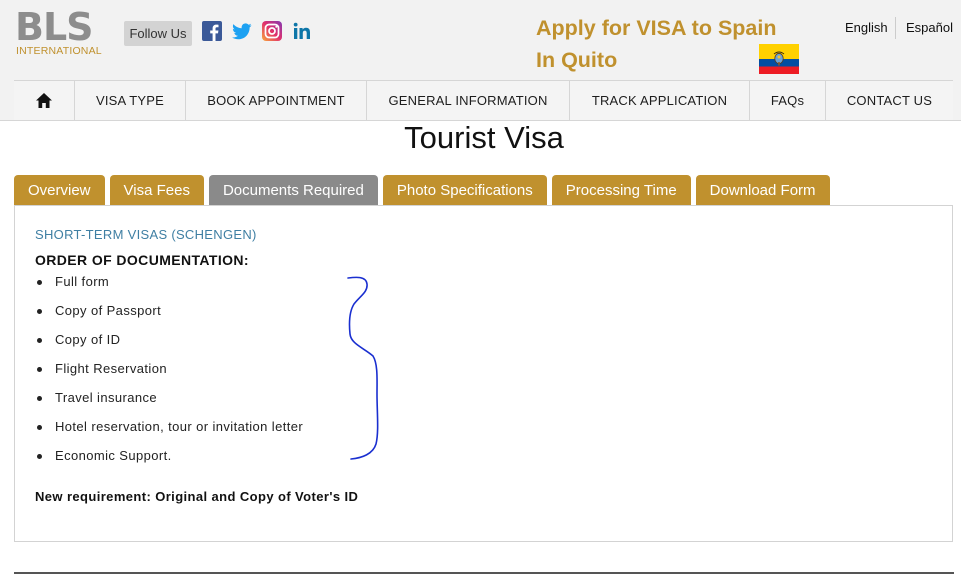  I want to click on nav-track-application: TRACK APPLICATION, so click(660, 100).